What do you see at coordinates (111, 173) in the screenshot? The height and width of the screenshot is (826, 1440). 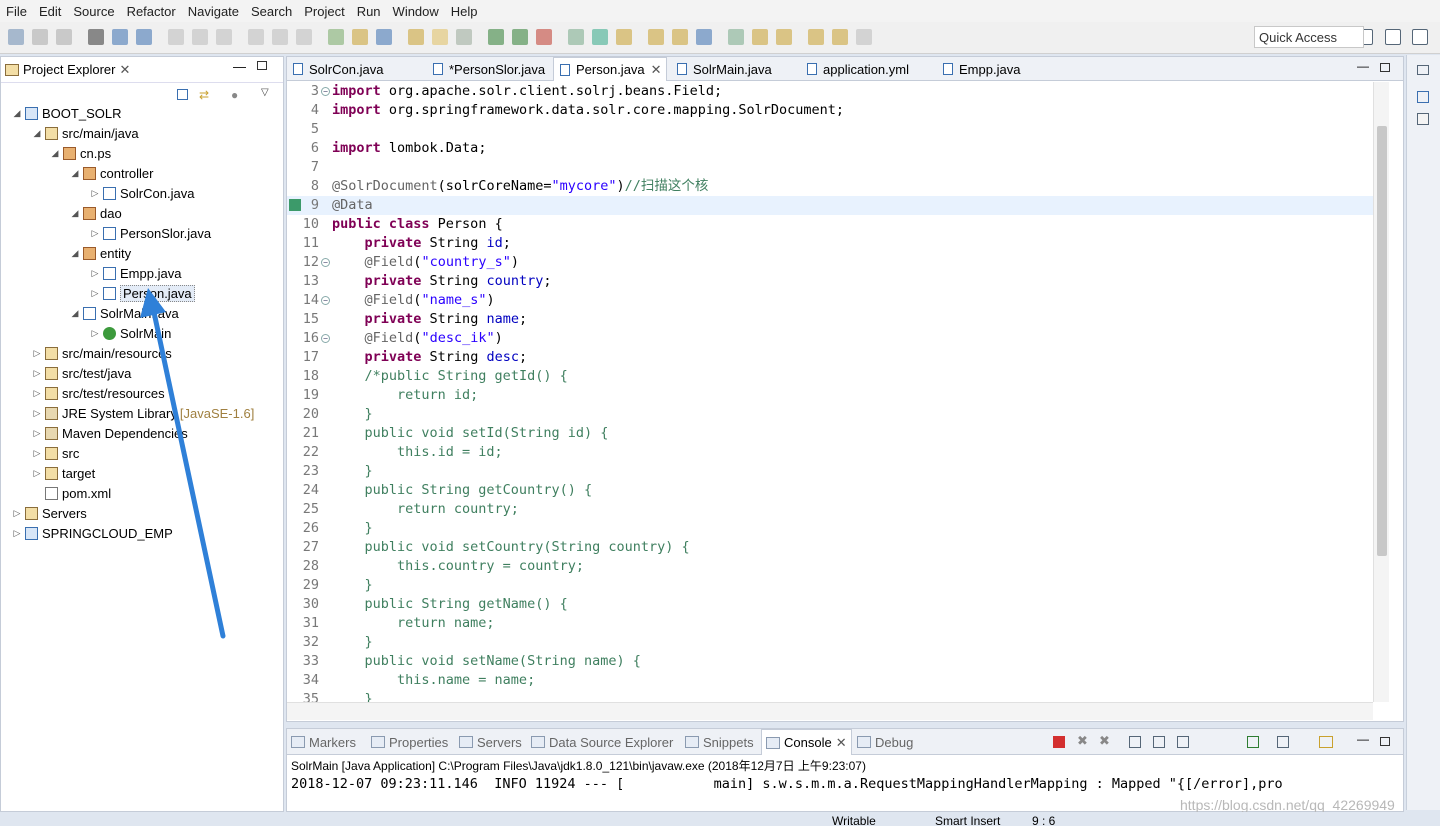 I see `tree-item: ◢ controller` at bounding box center [111, 173].